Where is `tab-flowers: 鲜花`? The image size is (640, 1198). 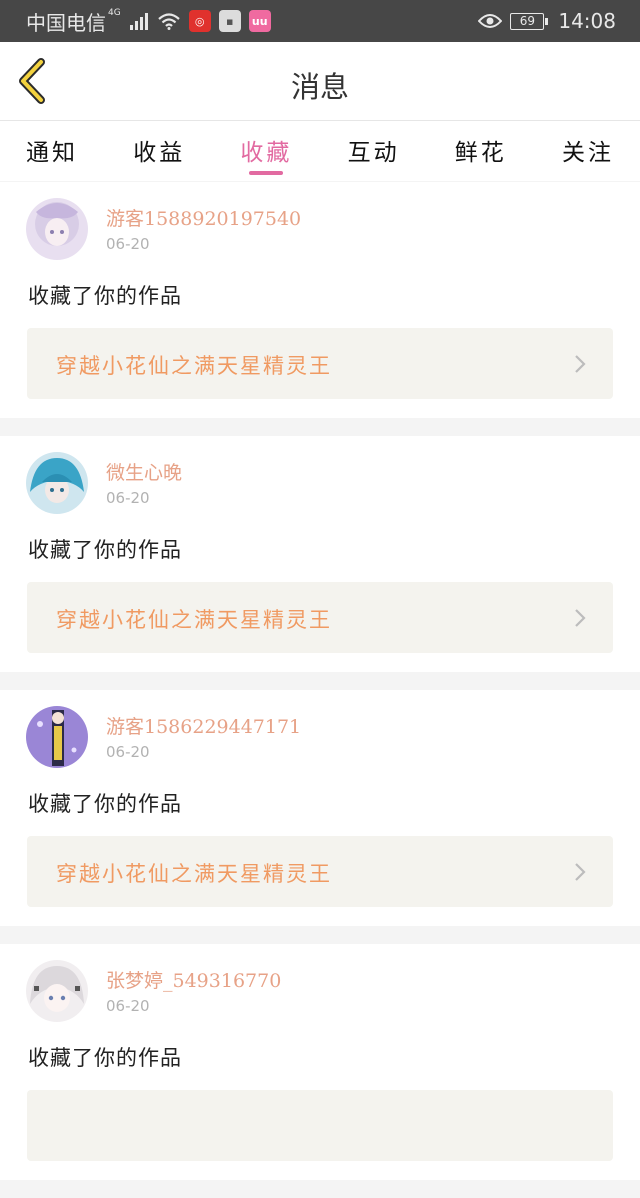
tab-flowers: 鲜花 is located at coordinates (481, 151).